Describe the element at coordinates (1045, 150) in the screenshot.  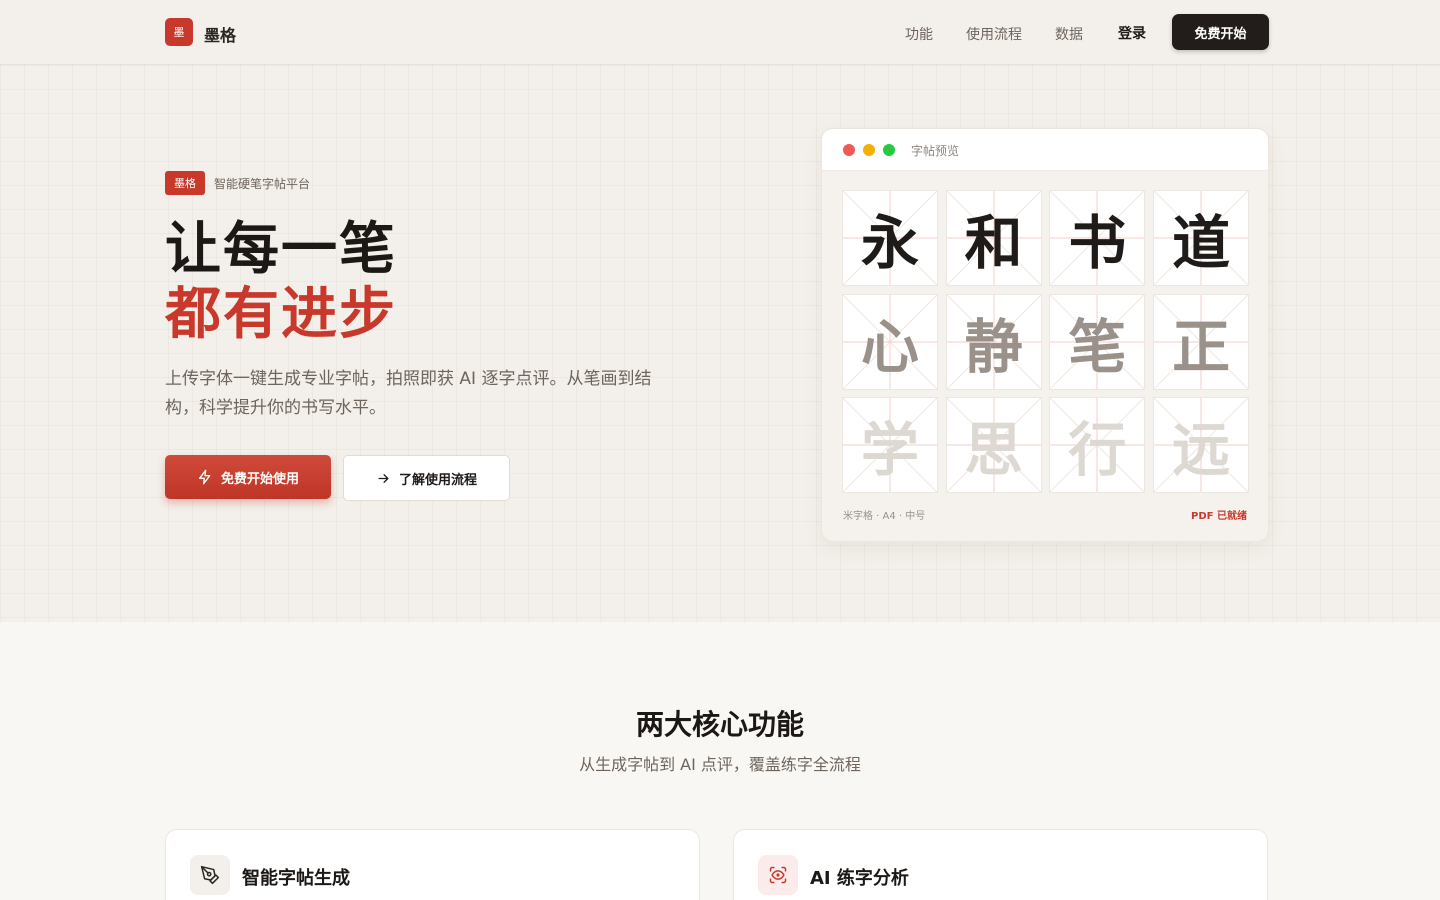
I see `preview-titlebar: 字帖预览` at that location.